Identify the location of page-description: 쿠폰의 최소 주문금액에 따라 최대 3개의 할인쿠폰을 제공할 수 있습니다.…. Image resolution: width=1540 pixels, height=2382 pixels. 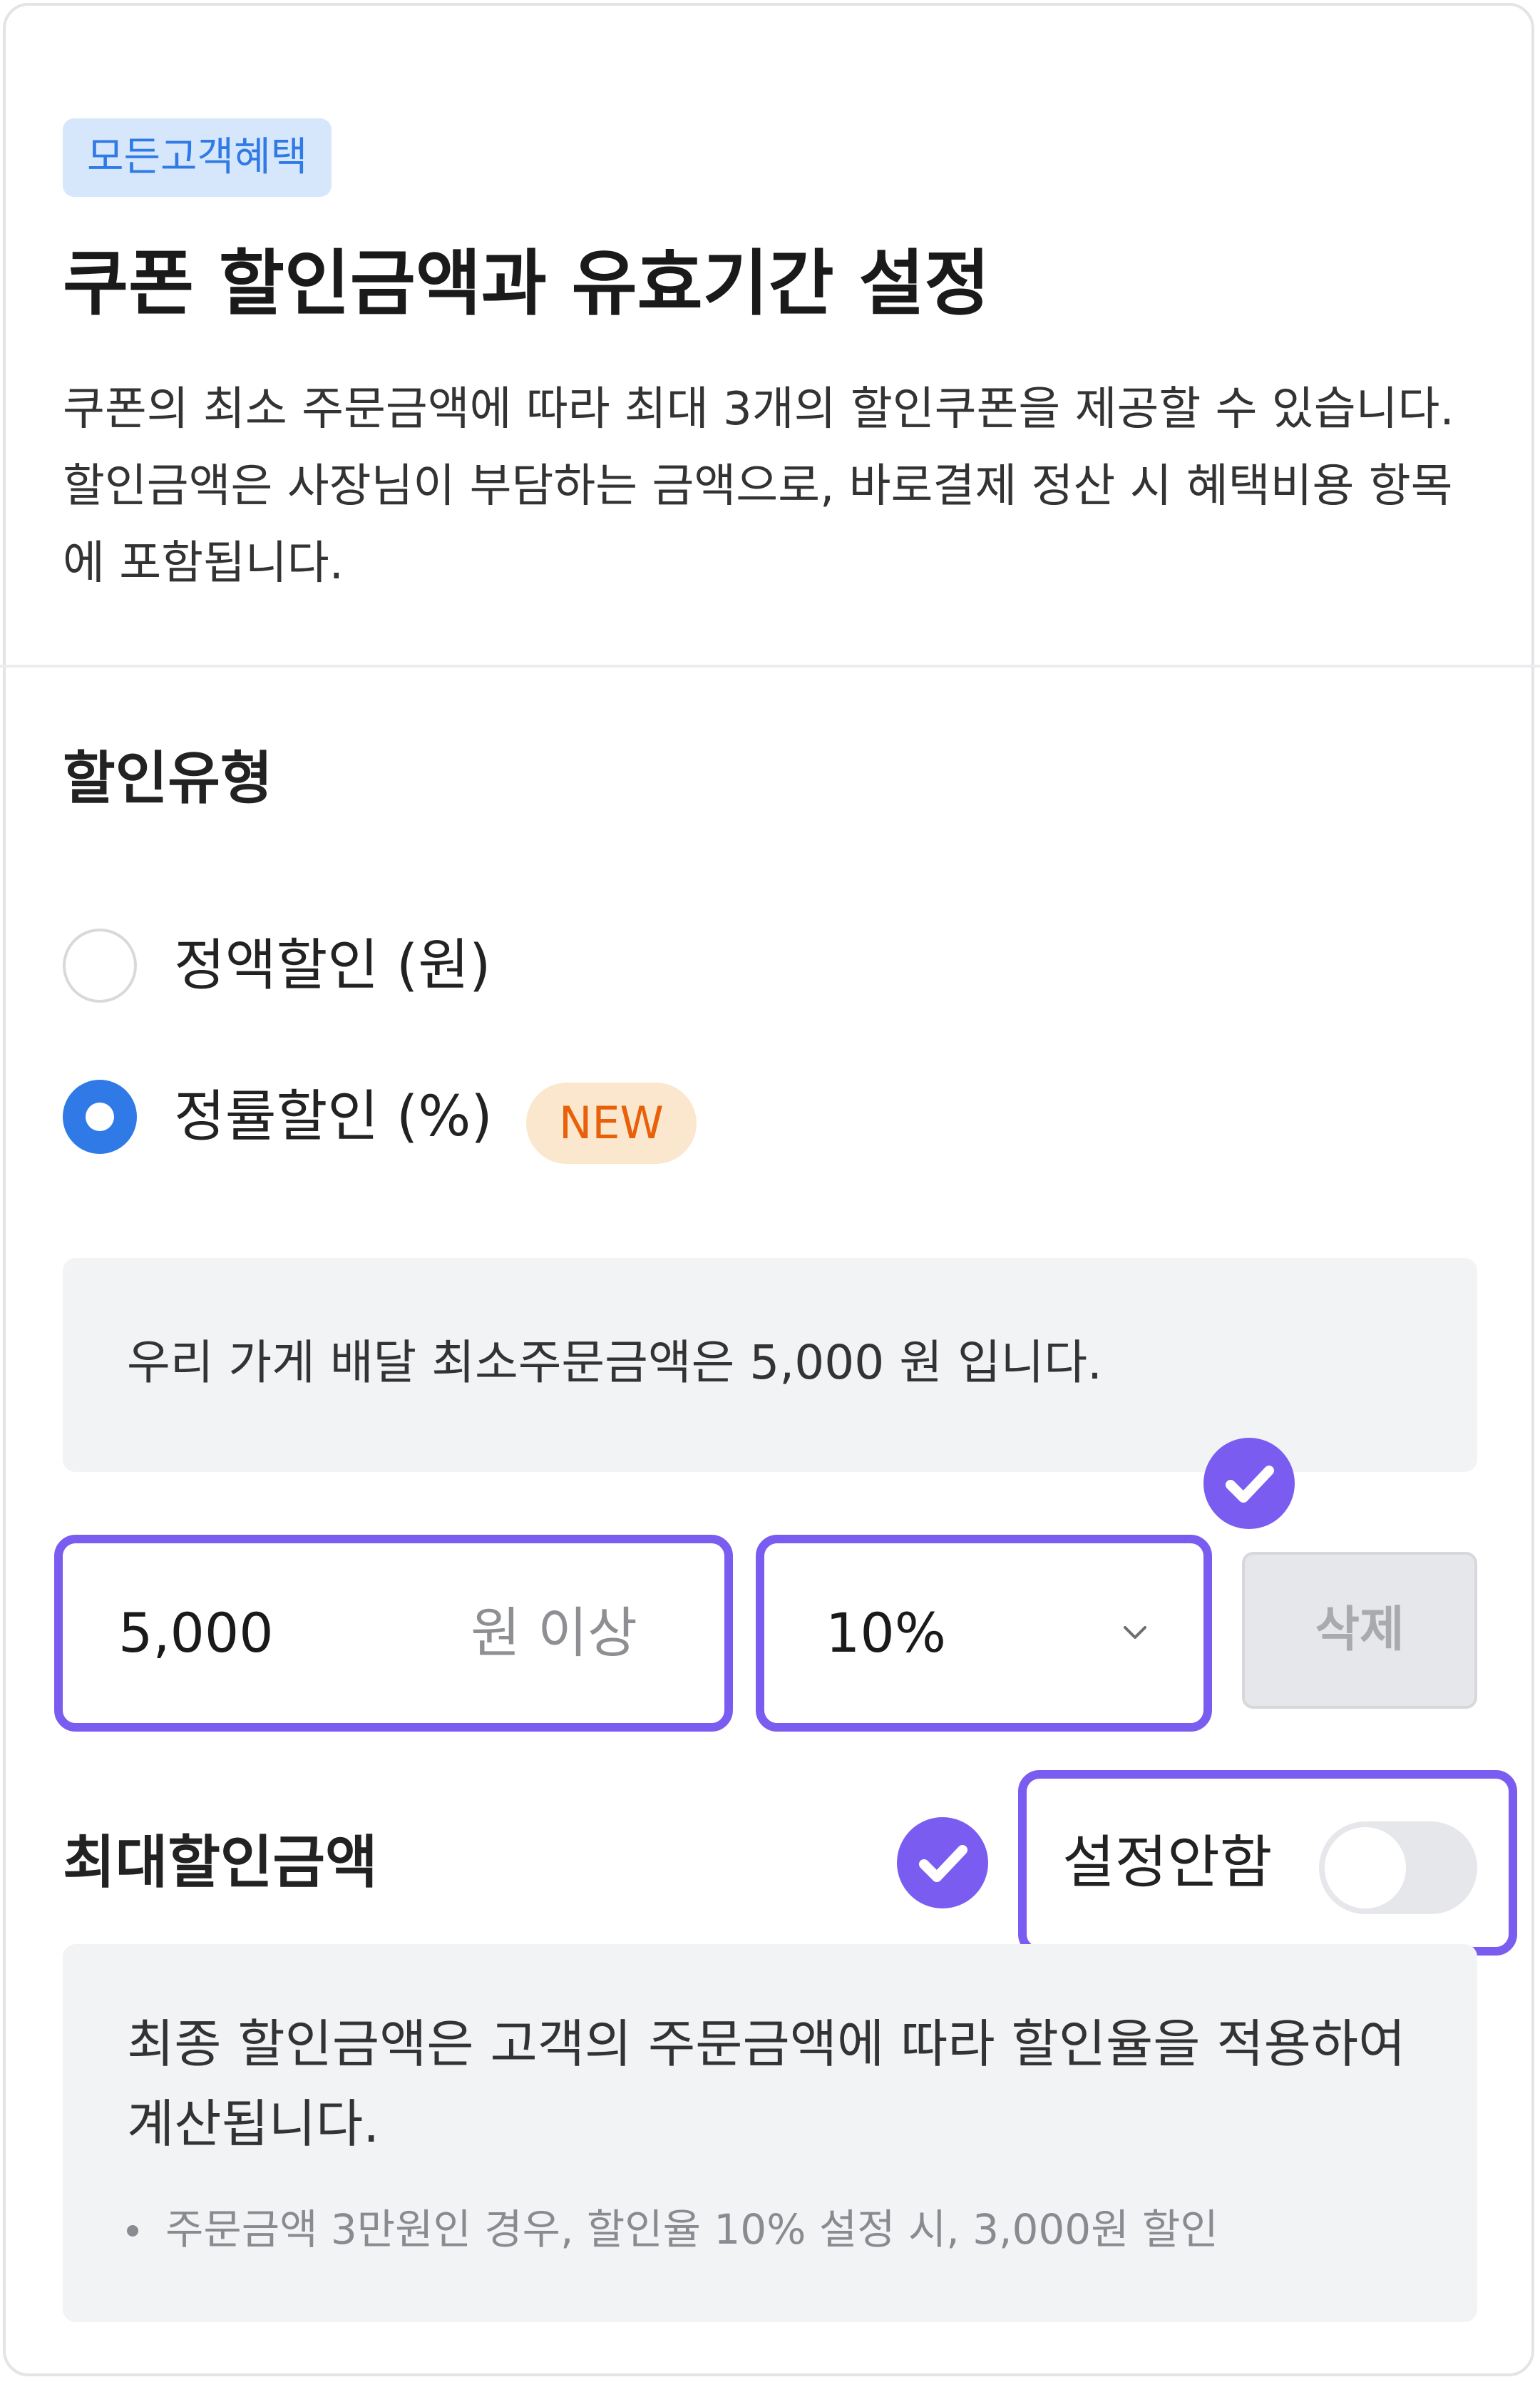
(758, 486).